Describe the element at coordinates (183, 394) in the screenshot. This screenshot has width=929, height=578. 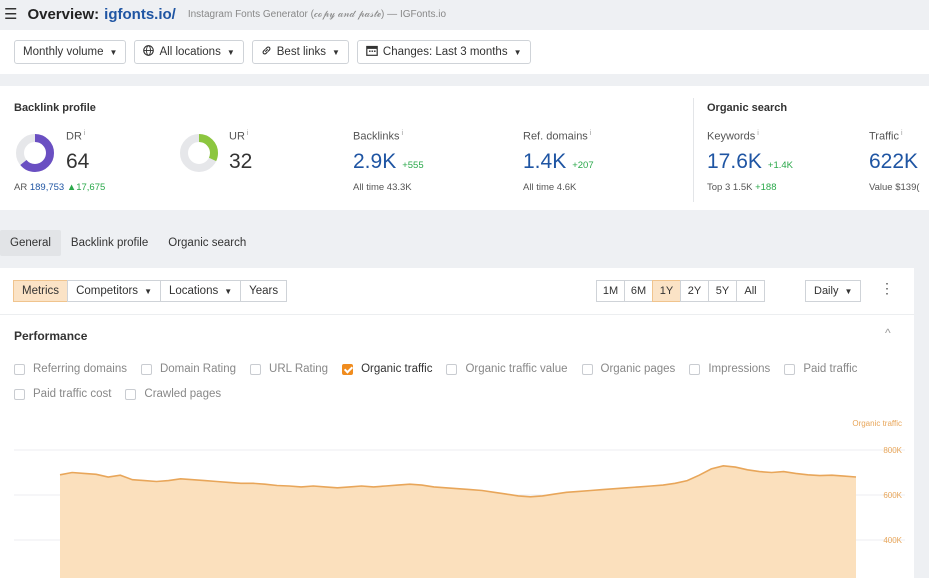
I see `checkbox-label: Crawled pages` at that location.